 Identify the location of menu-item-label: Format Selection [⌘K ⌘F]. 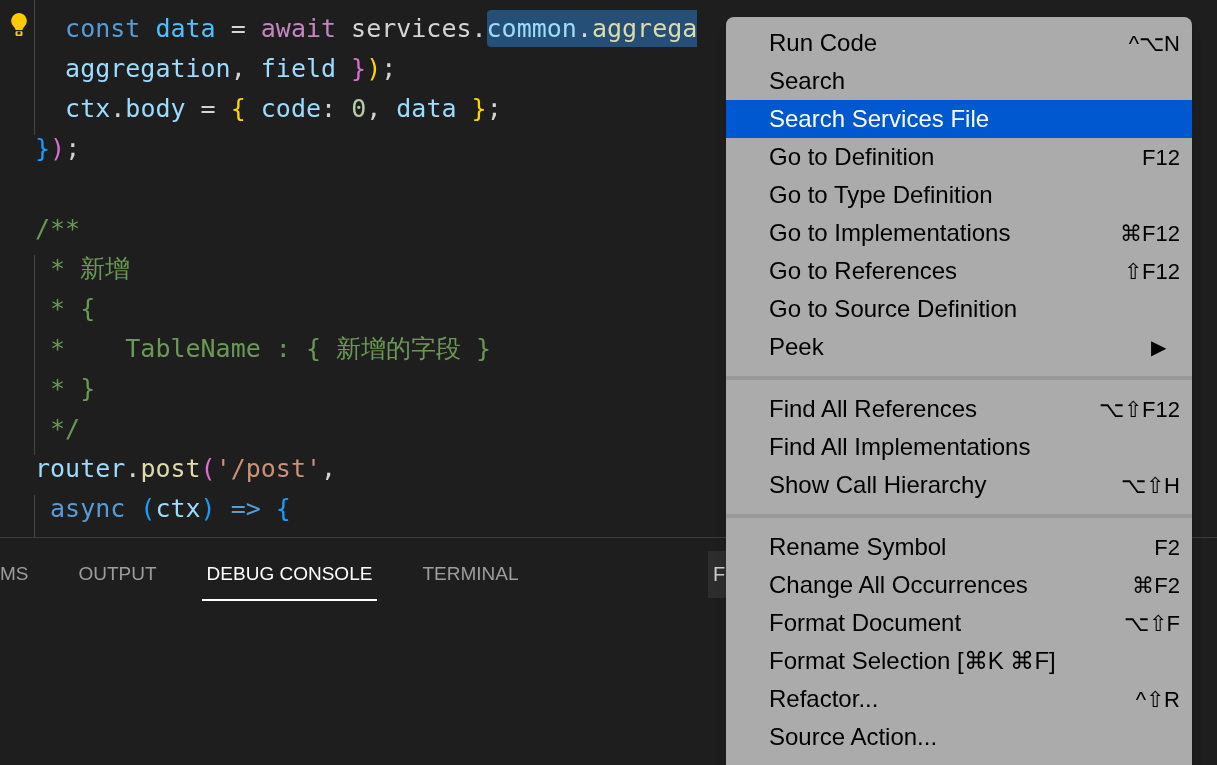
(912, 661).